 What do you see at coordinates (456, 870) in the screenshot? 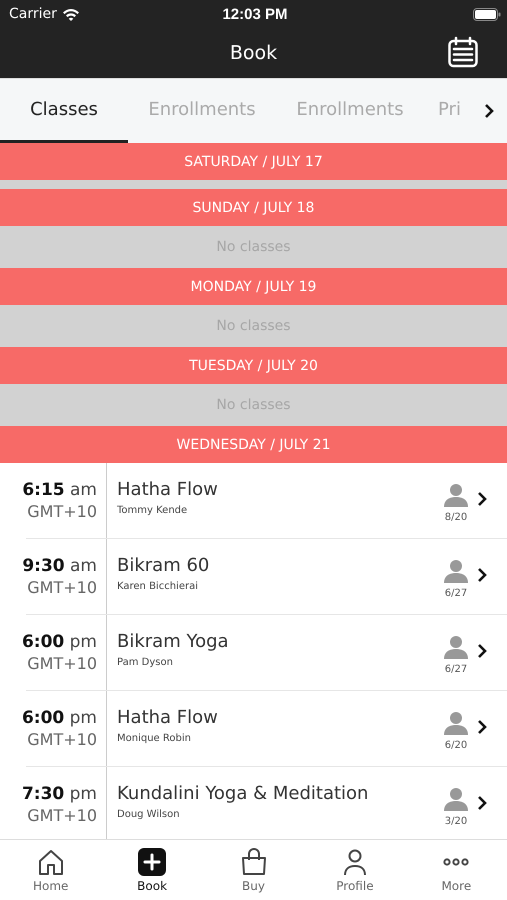
I see `nav-tab: More` at bounding box center [456, 870].